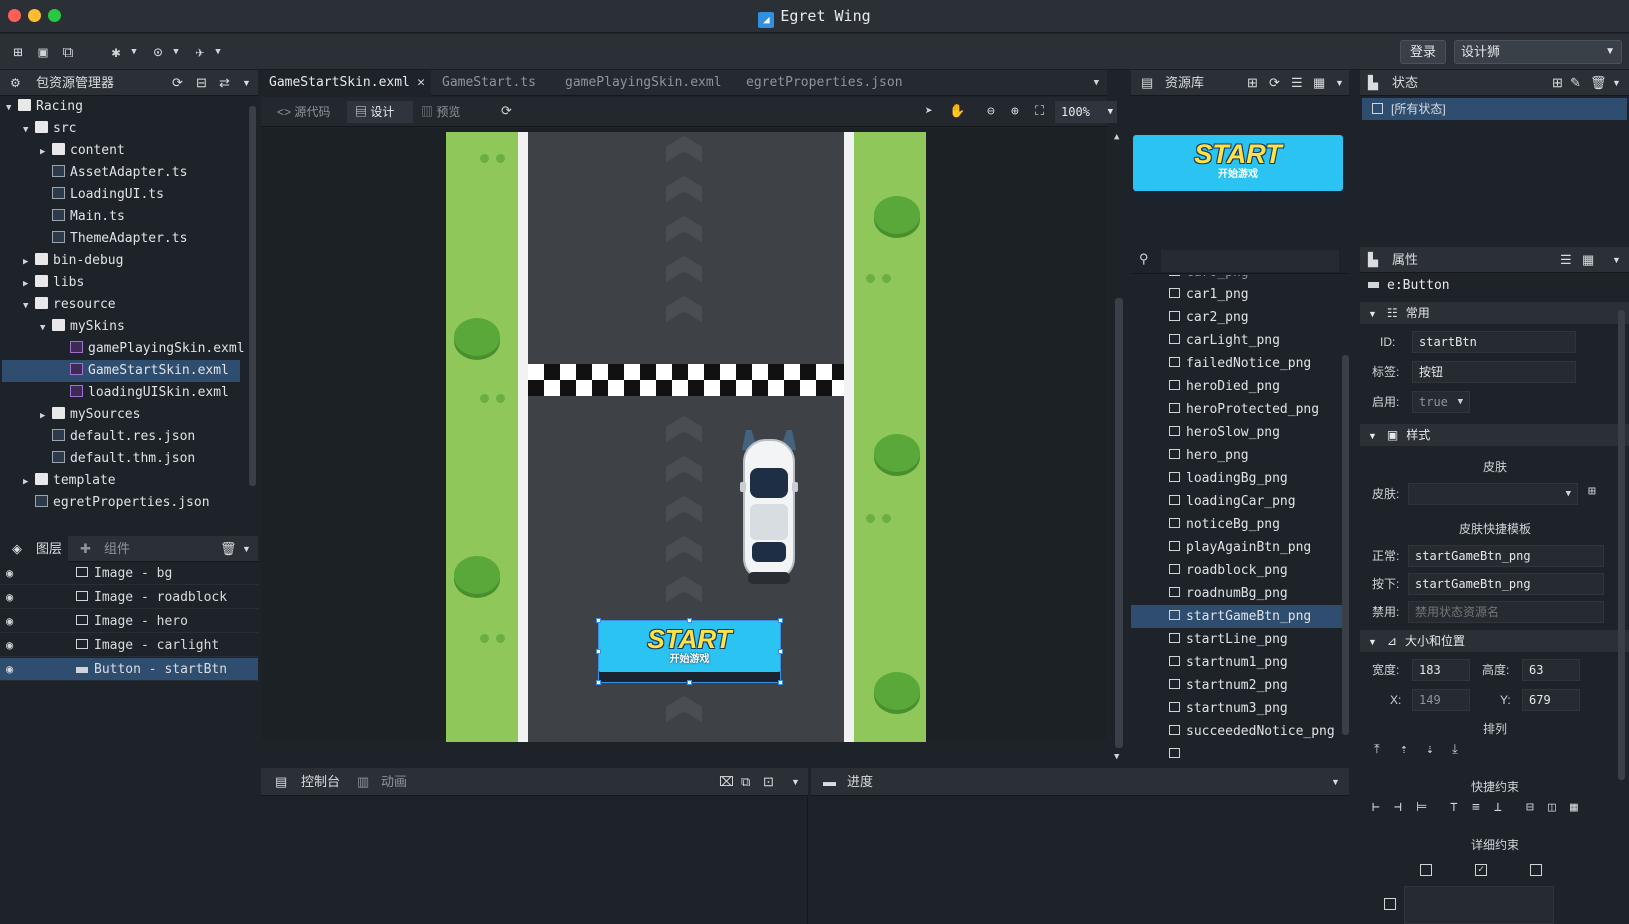 The image size is (1629, 924). What do you see at coordinates (1441, 402) in the screenshot?
I see `enabled-select: true ▼` at bounding box center [1441, 402].